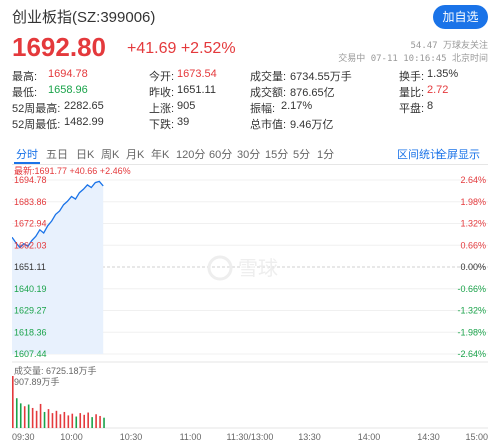  I want to click on add-to-watchlist-button: 加自选, so click(460, 17).